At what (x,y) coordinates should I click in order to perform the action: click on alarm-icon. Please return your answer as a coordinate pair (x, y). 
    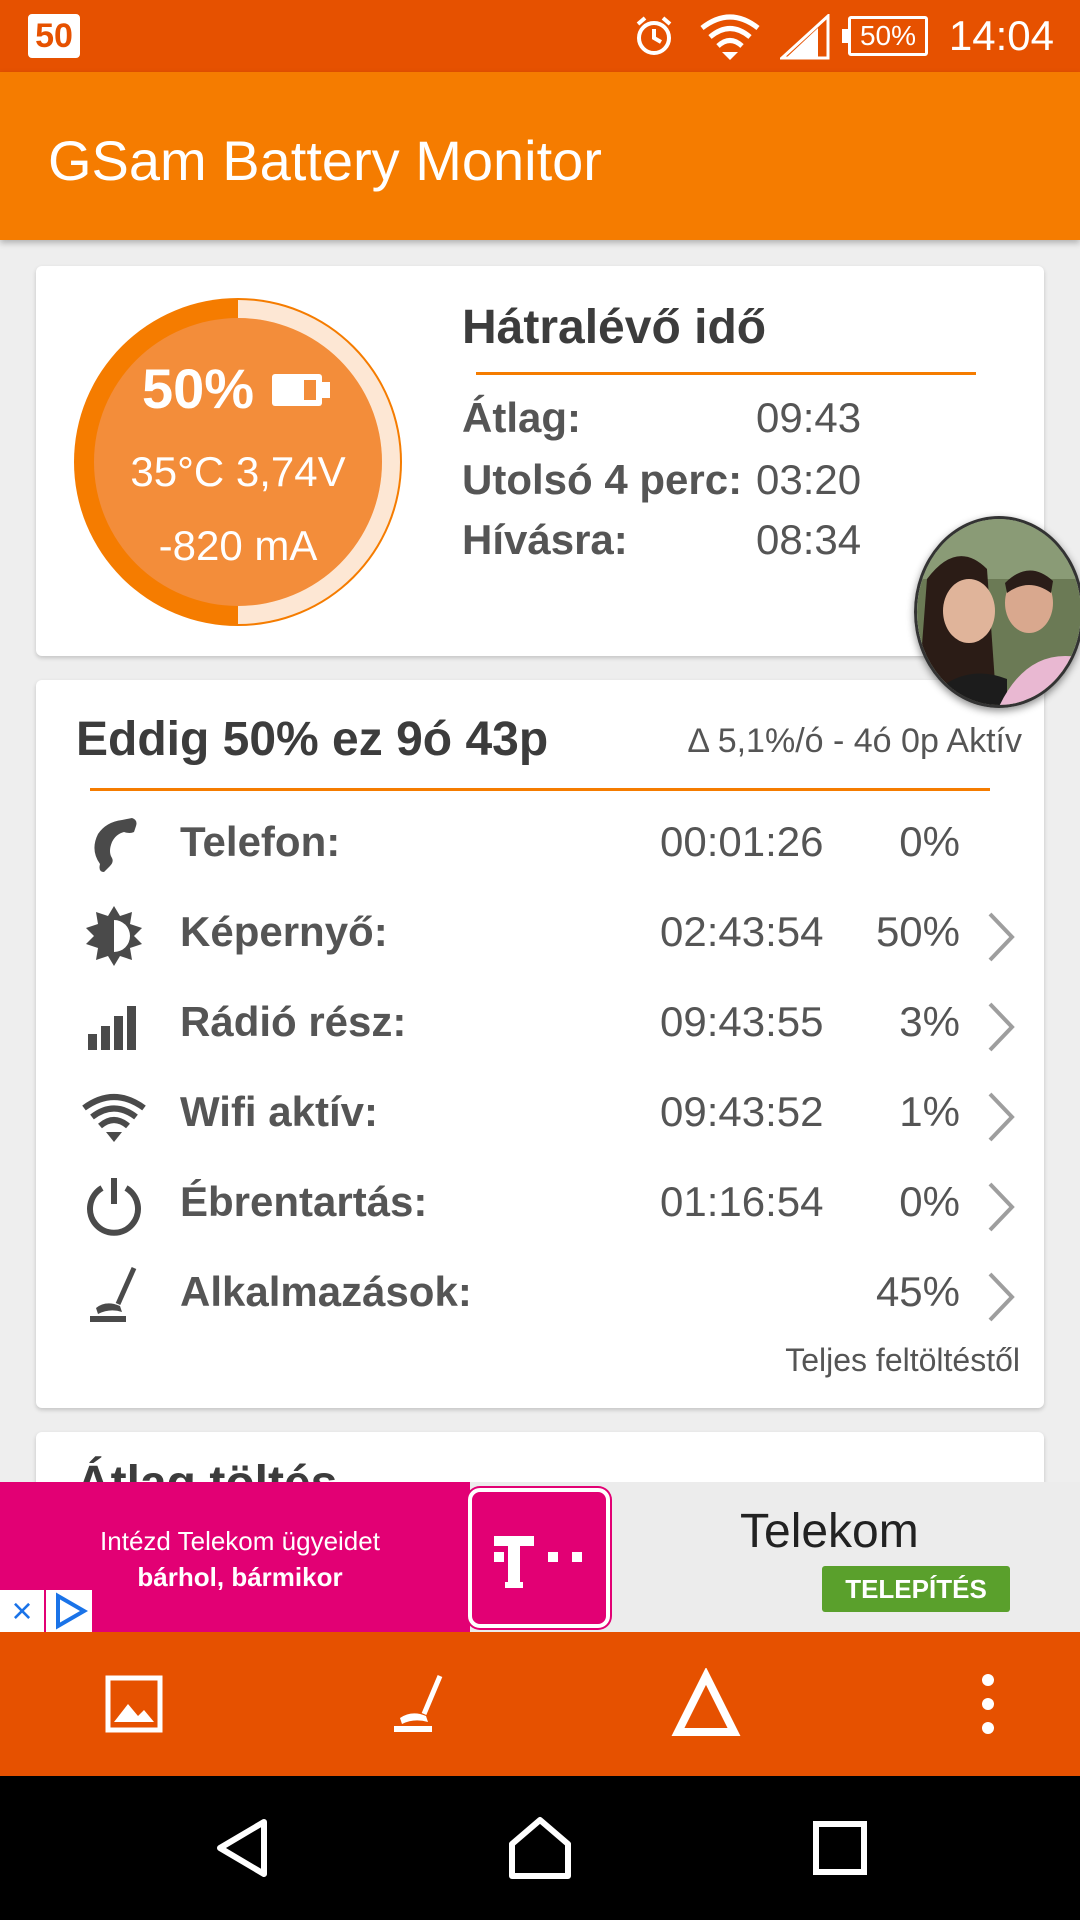
    Looking at the image, I should click on (654, 35).